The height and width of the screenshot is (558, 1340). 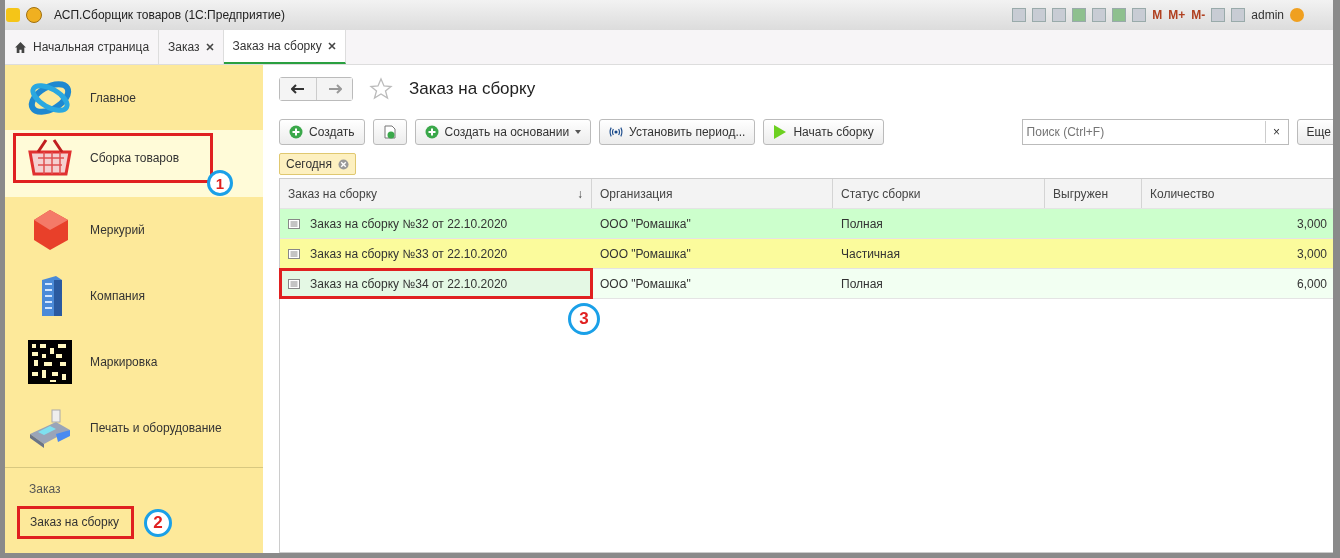 What do you see at coordinates (616, 132) in the screenshot?
I see `signal-icon` at bounding box center [616, 132].